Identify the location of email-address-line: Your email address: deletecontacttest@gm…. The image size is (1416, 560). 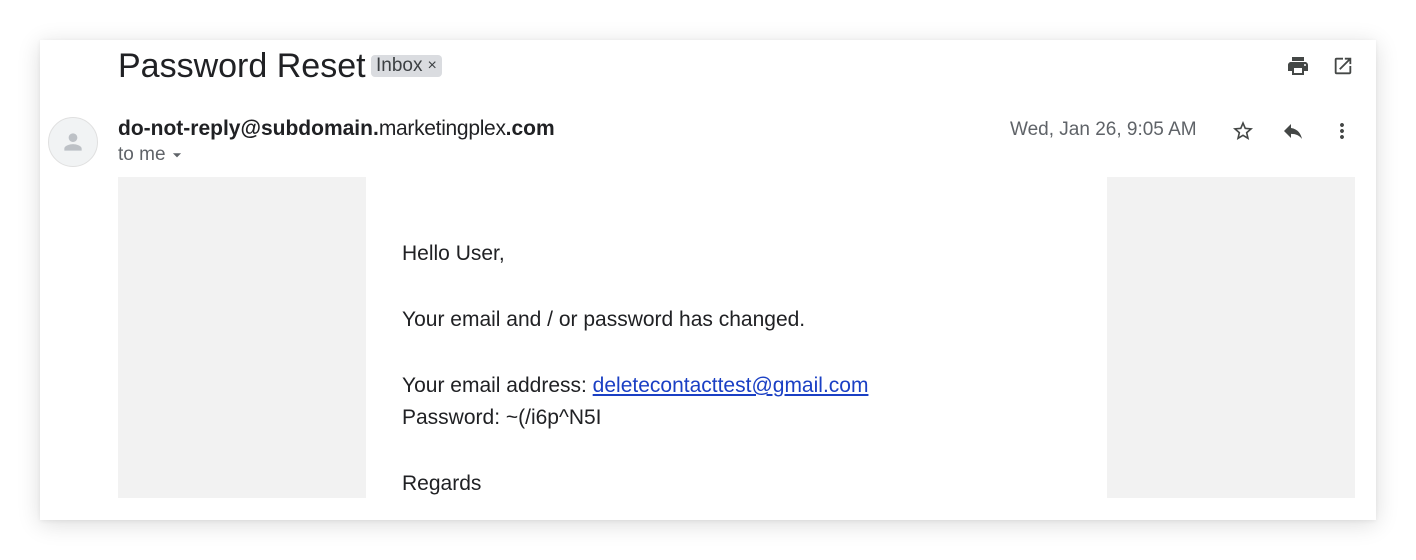
(635, 386).